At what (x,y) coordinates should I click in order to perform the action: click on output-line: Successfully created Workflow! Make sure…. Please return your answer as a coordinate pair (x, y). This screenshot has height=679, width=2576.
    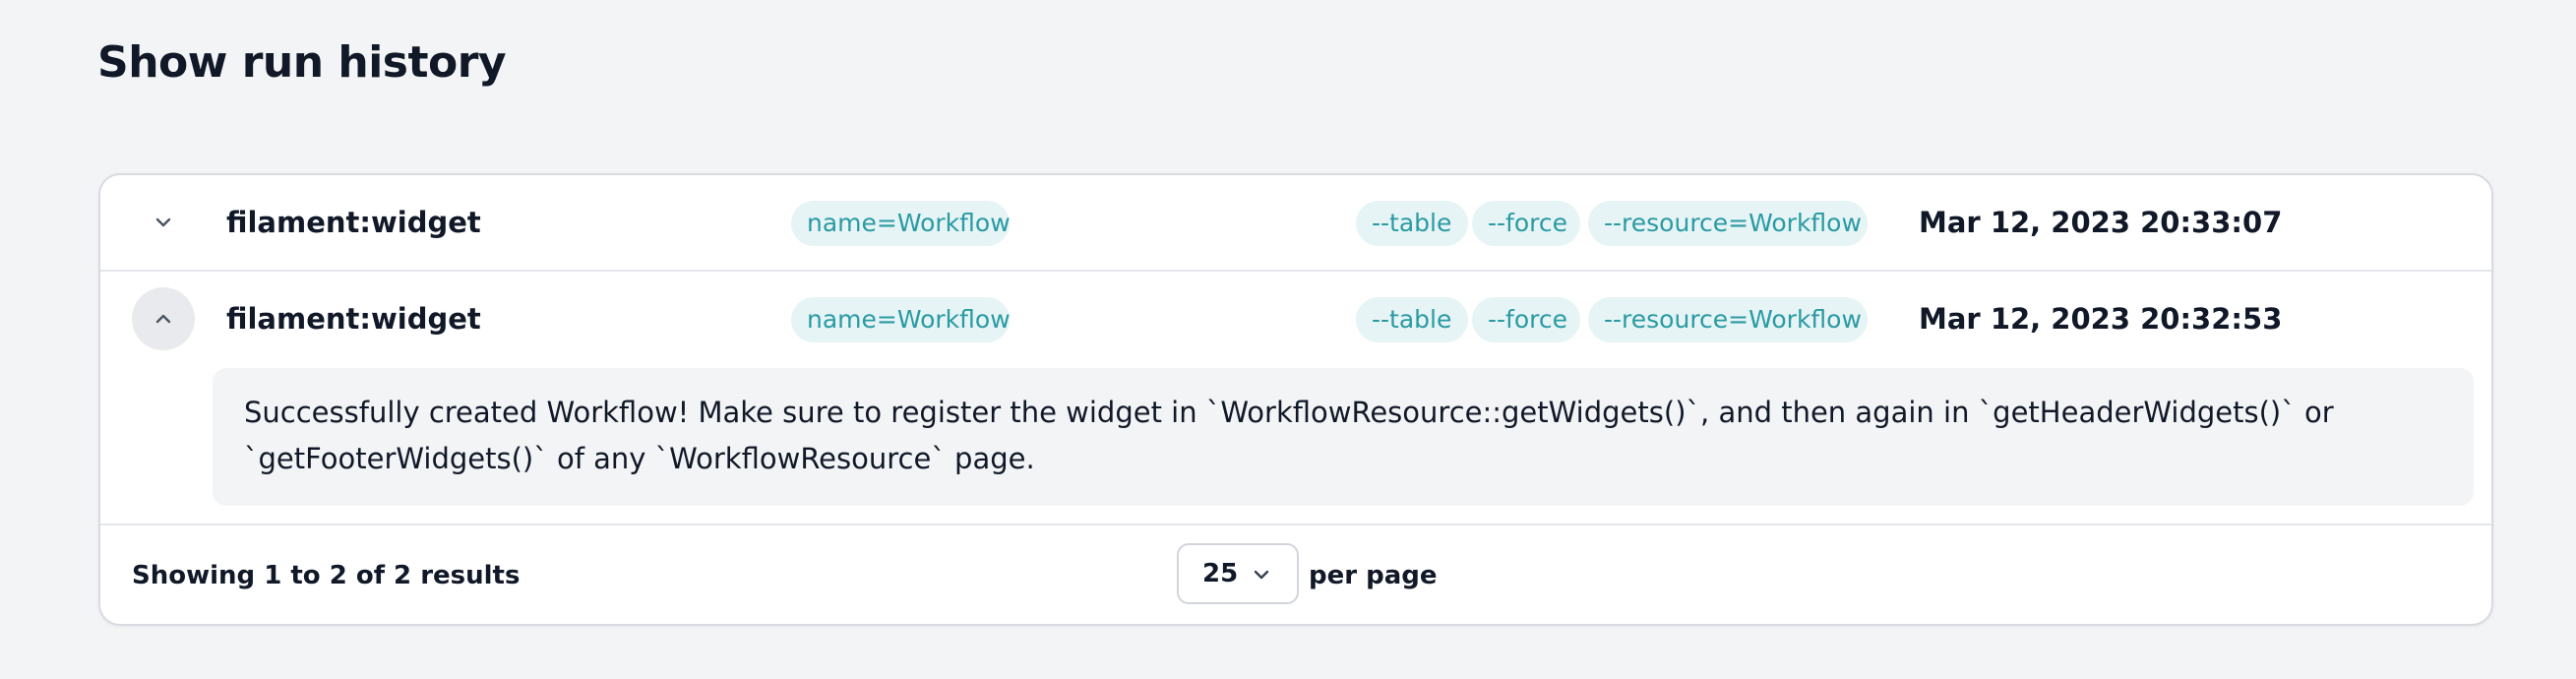
    Looking at the image, I should click on (1289, 412).